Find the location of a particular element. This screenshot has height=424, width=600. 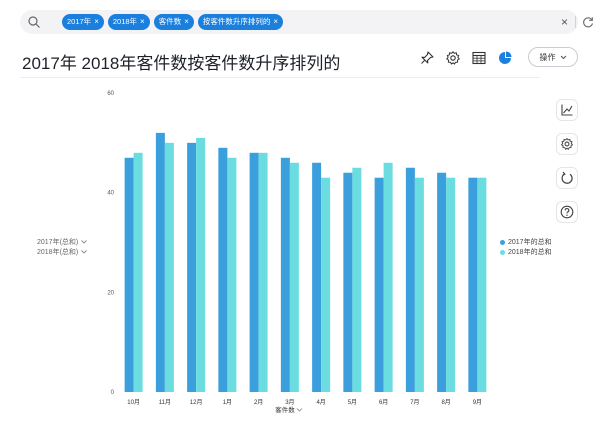

filter-chip: 客件数 × is located at coordinates (173, 22).